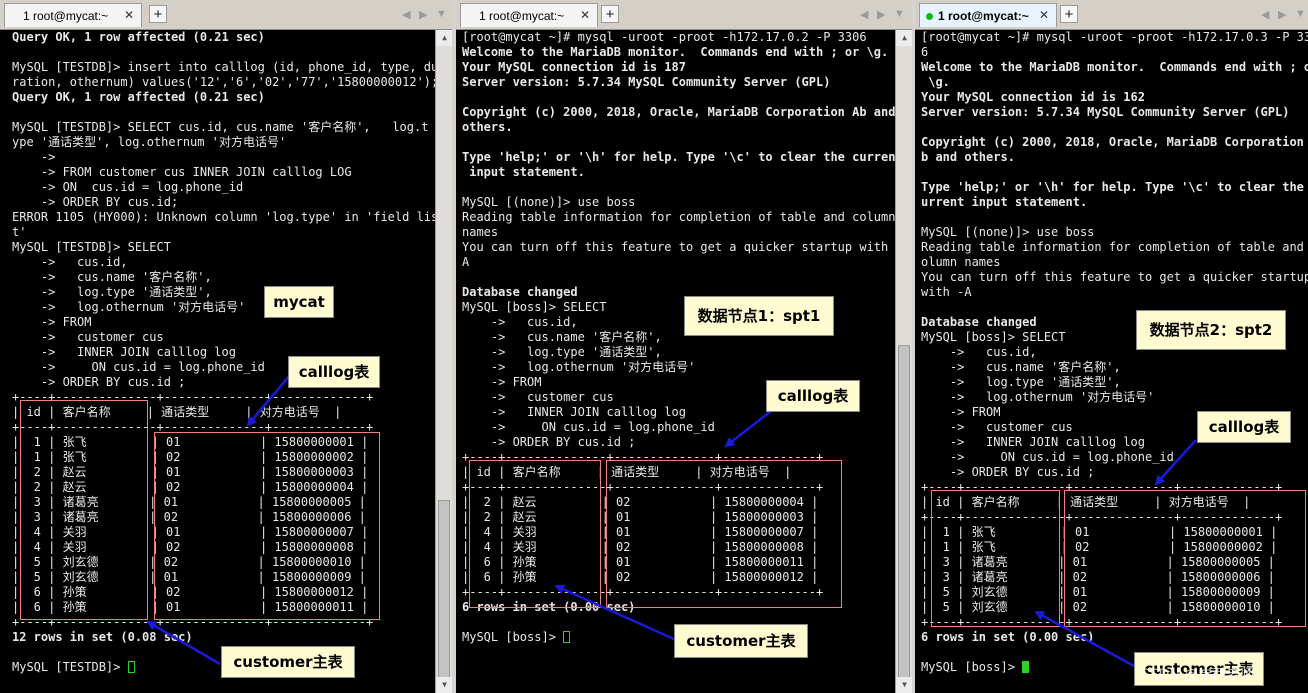 This screenshot has height=693, width=1308. Describe the element at coordinates (1008, 637) in the screenshot. I see `terminal-line: 6 rows in set (0.00 sec)` at that location.